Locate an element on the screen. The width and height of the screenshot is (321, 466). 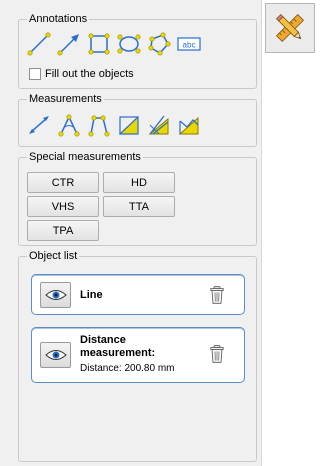
measurements-group: Measurements is located at coordinates (137, 119).